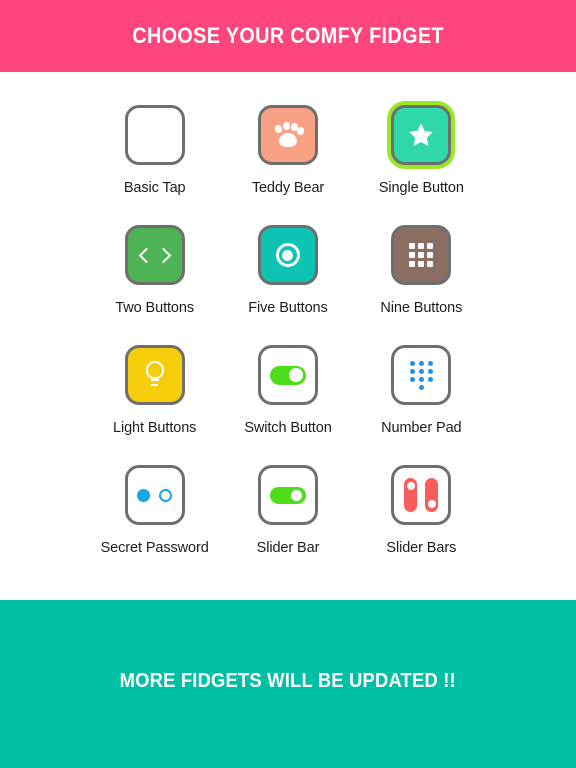  Describe the element at coordinates (154, 428) in the screenshot. I see `fidget-label-light-buttons: Light Buttons` at that location.